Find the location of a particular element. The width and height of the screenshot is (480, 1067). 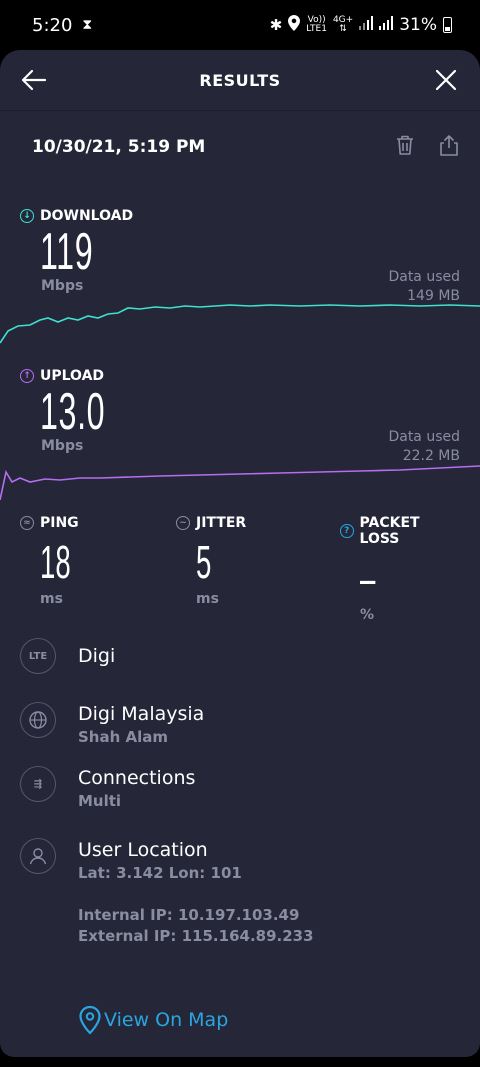

upload-graph is located at coordinates (240, 483).